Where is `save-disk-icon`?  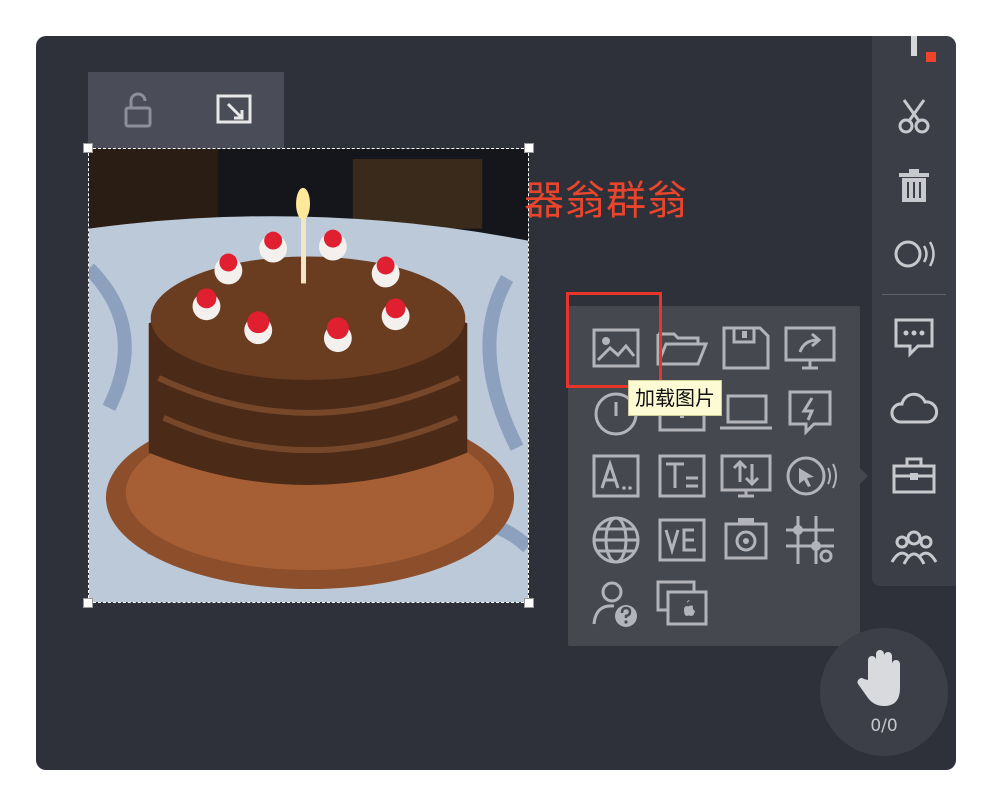
save-disk-icon is located at coordinates (746, 348).